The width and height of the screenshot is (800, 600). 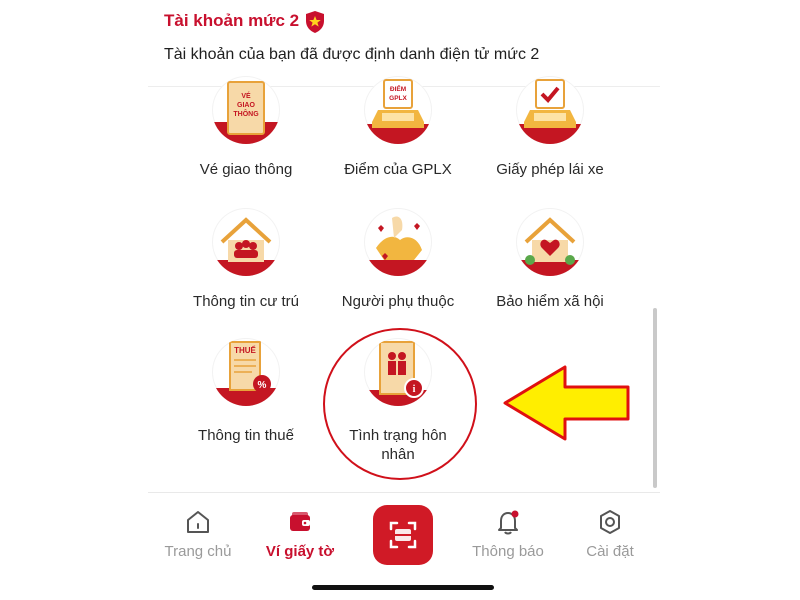 I want to click on bottom-tab-bar: Trang chủ Ví giấy tờ Thông báo Cài đặt, so click(x=404, y=534).